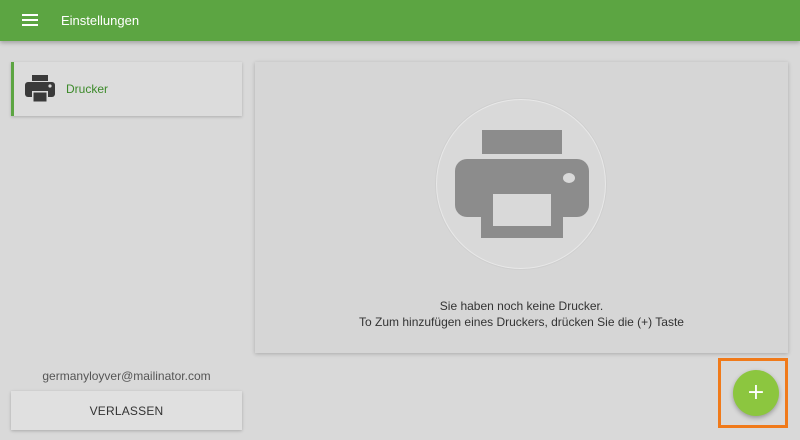 This screenshot has width=800, height=440. Describe the element at coordinates (126, 376) in the screenshot. I see `user-email: germanyloyver@mailinator.com` at that location.